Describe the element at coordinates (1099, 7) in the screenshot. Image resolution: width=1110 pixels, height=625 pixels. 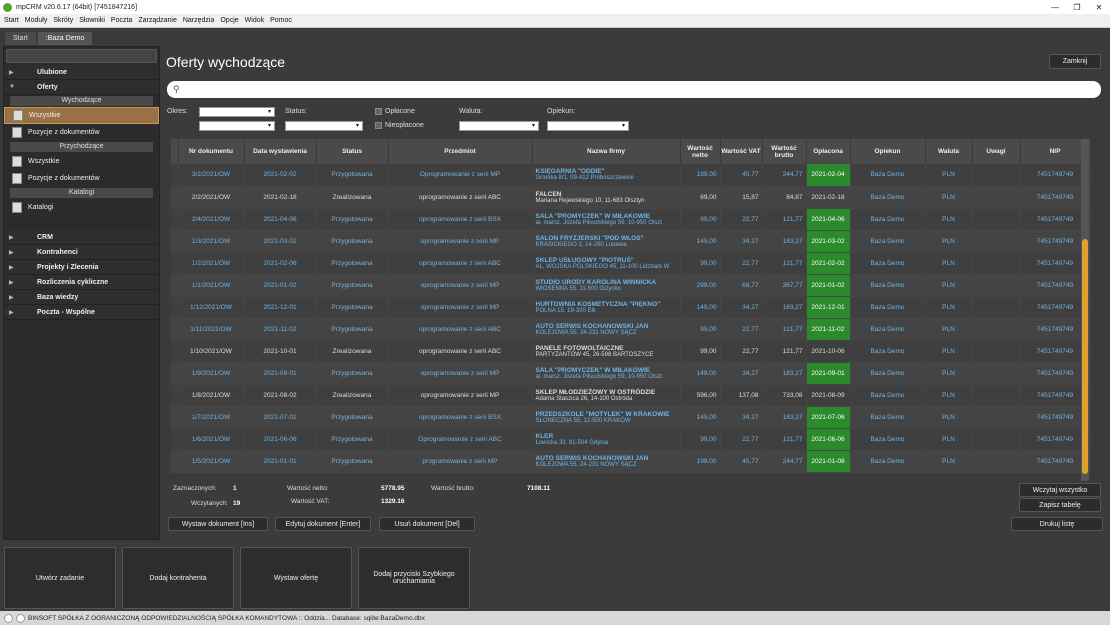
I see `close-icon: ✕` at that location.